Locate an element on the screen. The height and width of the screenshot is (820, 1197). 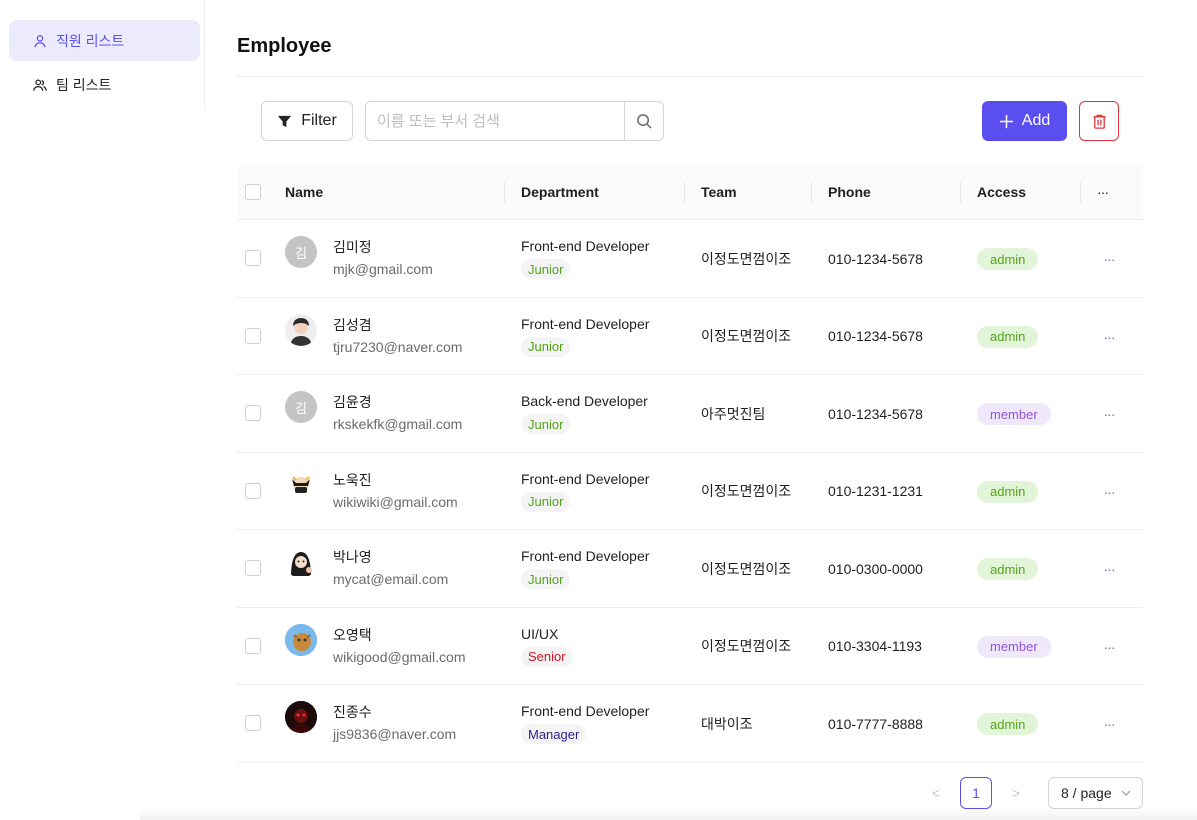
delete-button is located at coordinates (1099, 121).